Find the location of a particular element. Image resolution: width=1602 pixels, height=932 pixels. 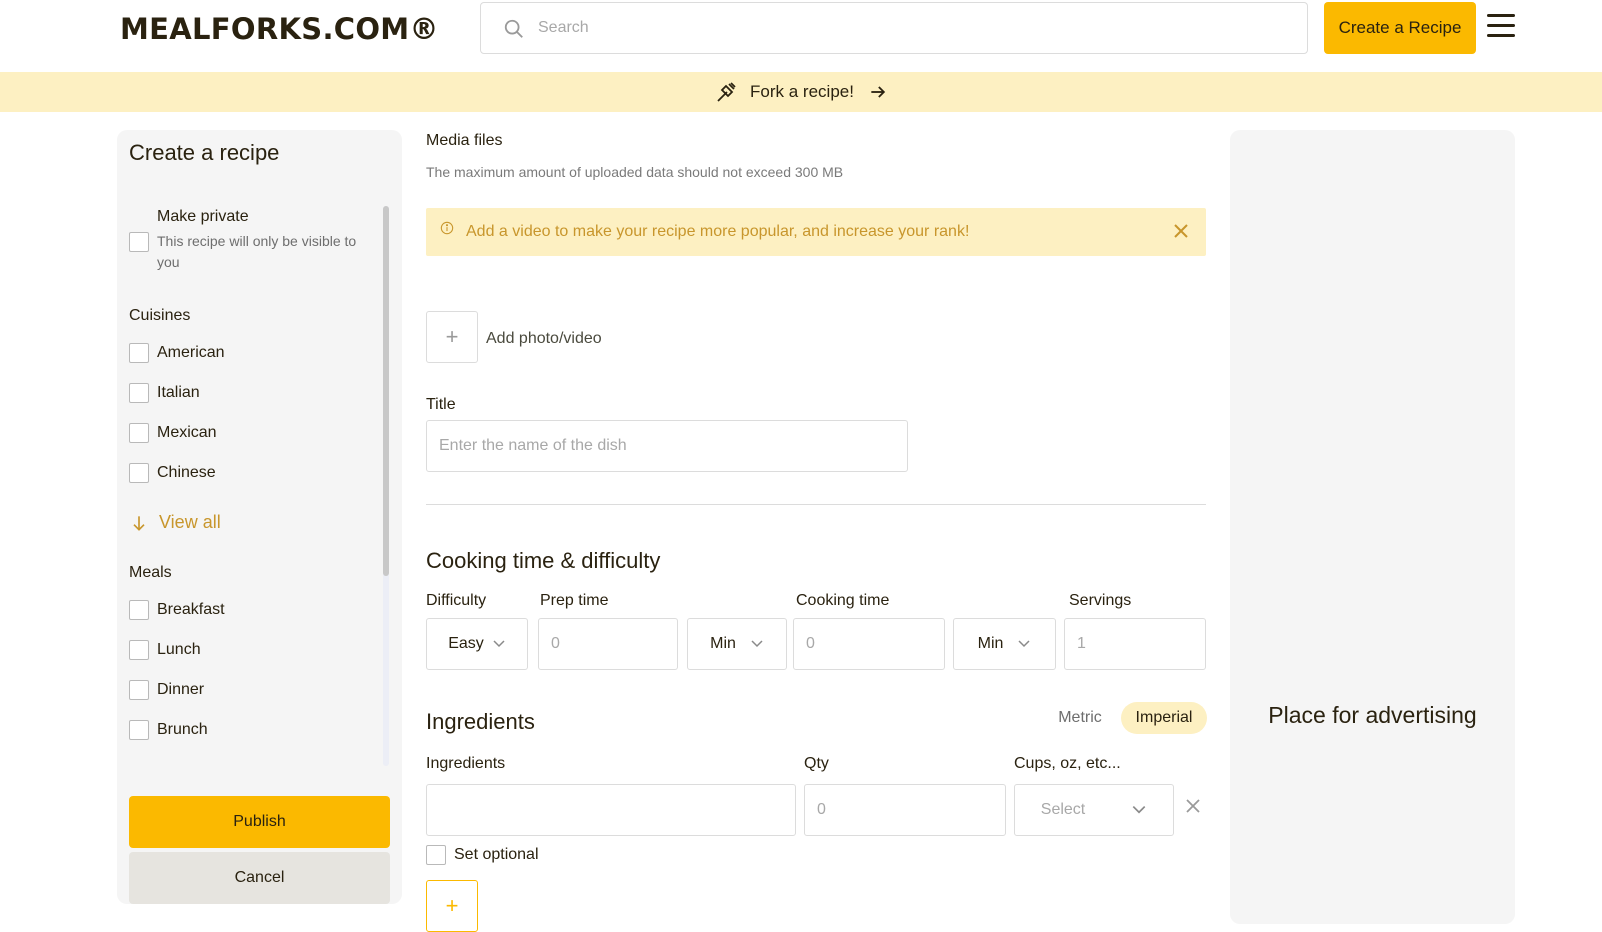

header: MEALFORKS.COM® Search Create a Recipe is located at coordinates (801, 36).